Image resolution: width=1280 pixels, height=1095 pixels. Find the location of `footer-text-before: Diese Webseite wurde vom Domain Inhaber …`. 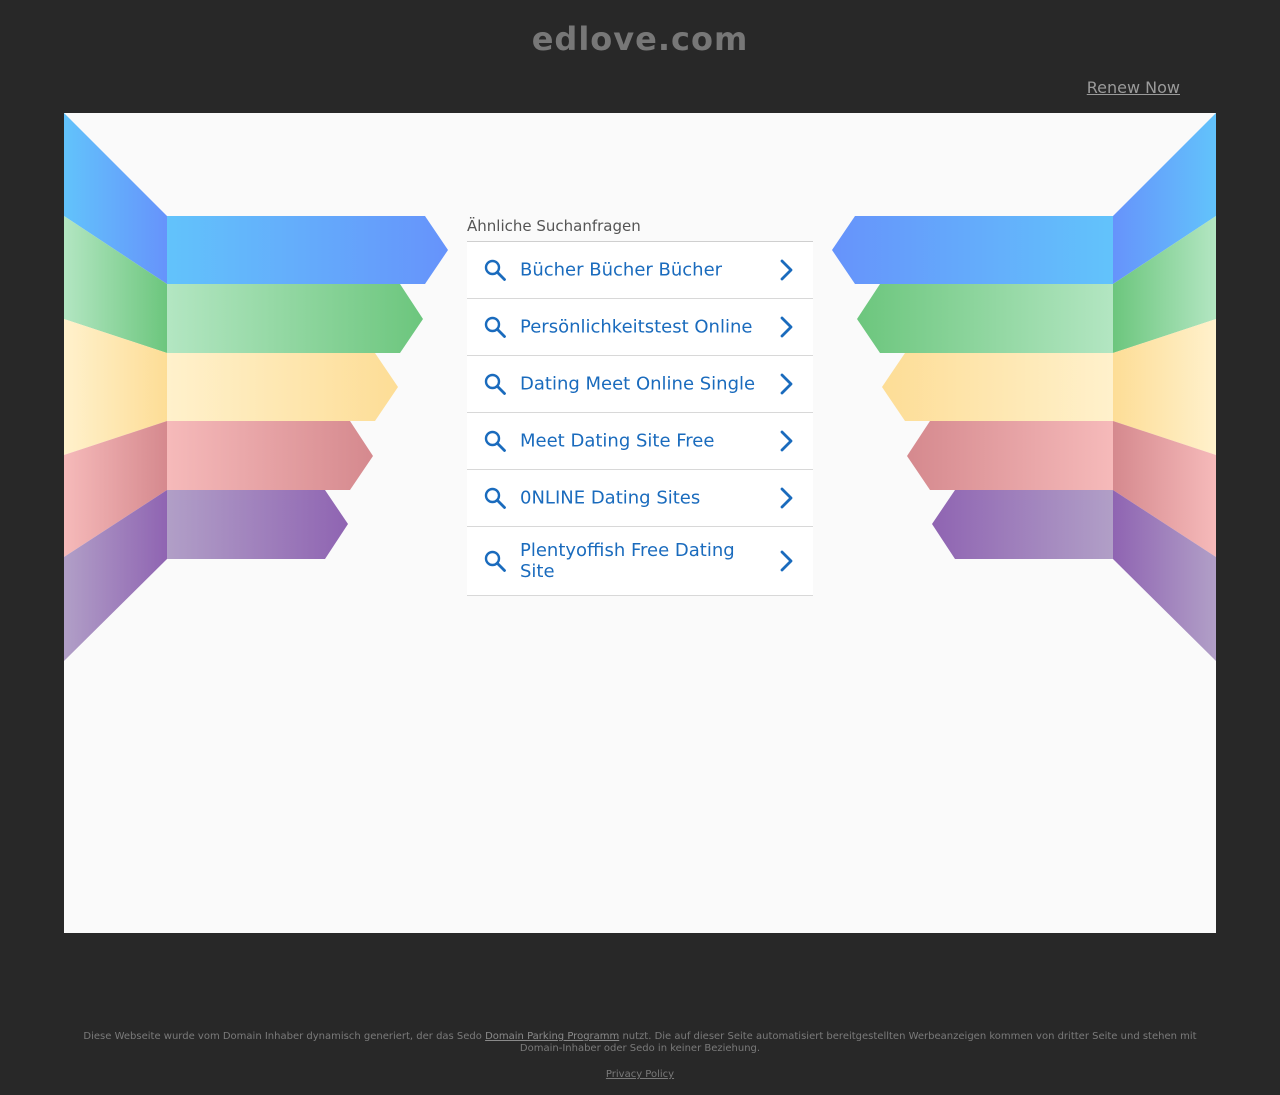

footer-text-before: Diese Webseite wurde vom Domain Inhaber … is located at coordinates (284, 1036).